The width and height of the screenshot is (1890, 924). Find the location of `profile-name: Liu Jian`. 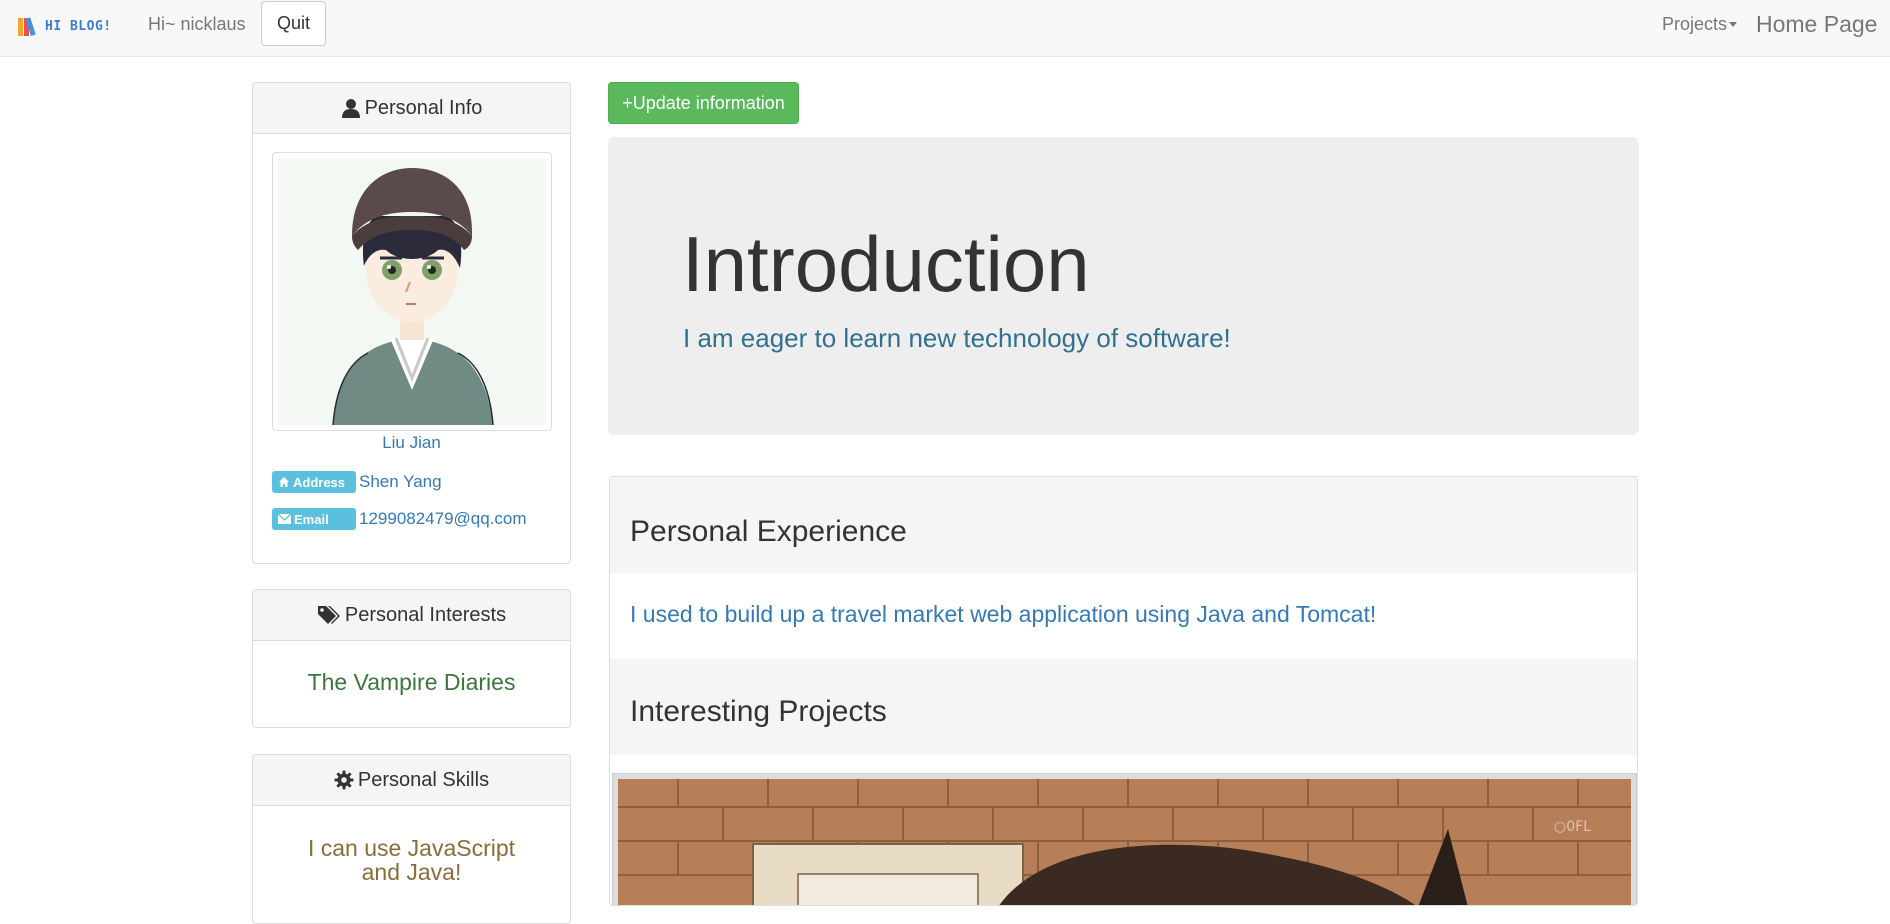

profile-name: Liu Jian is located at coordinates (411, 442).